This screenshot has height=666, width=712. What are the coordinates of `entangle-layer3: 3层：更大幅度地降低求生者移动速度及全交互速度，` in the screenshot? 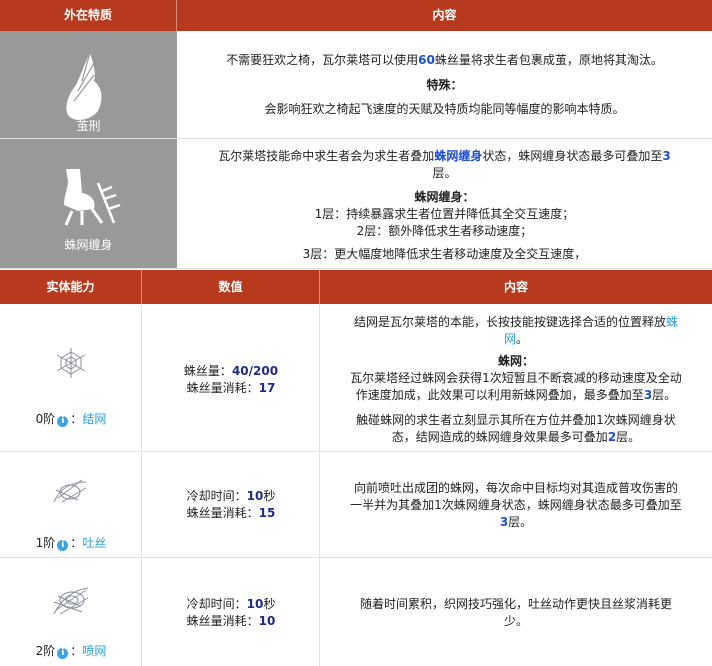 It's located at (444, 254).